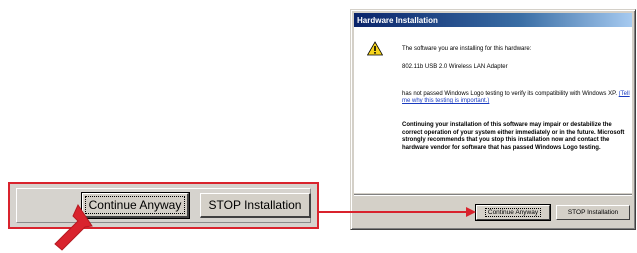 The width and height of the screenshot is (637, 253). I want to click on warning-icon, so click(375, 48).